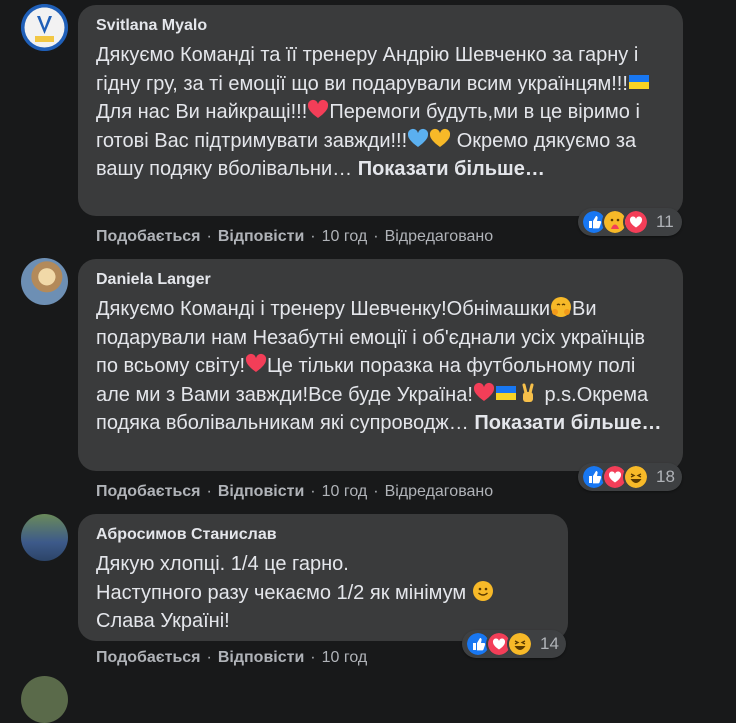 The image size is (736, 723). I want to click on smiling-face-icon, so click(482, 590).